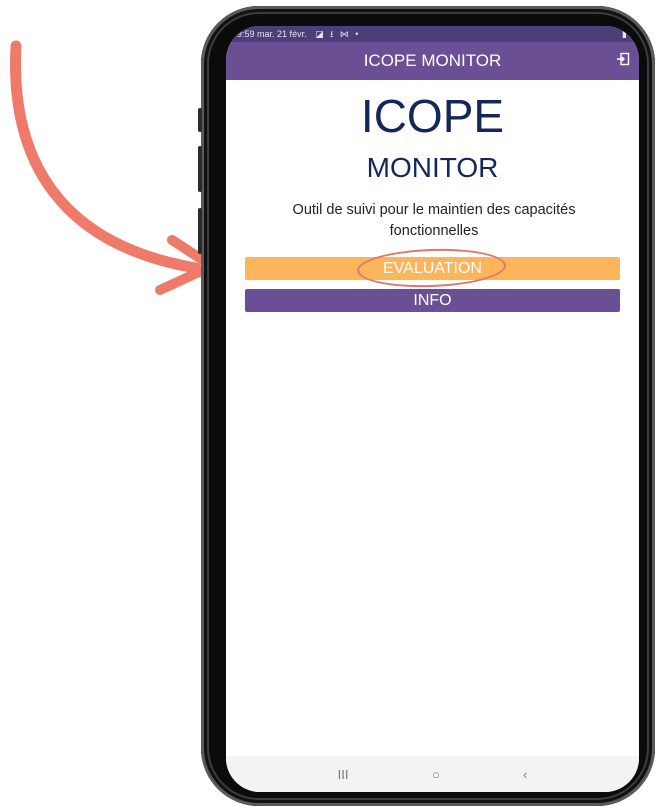 The width and height of the screenshot is (657, 809). What do you see at coordinates (432, 300) in the screenshot?
I see `info-button: INFO` at bounding box center [432, 300].